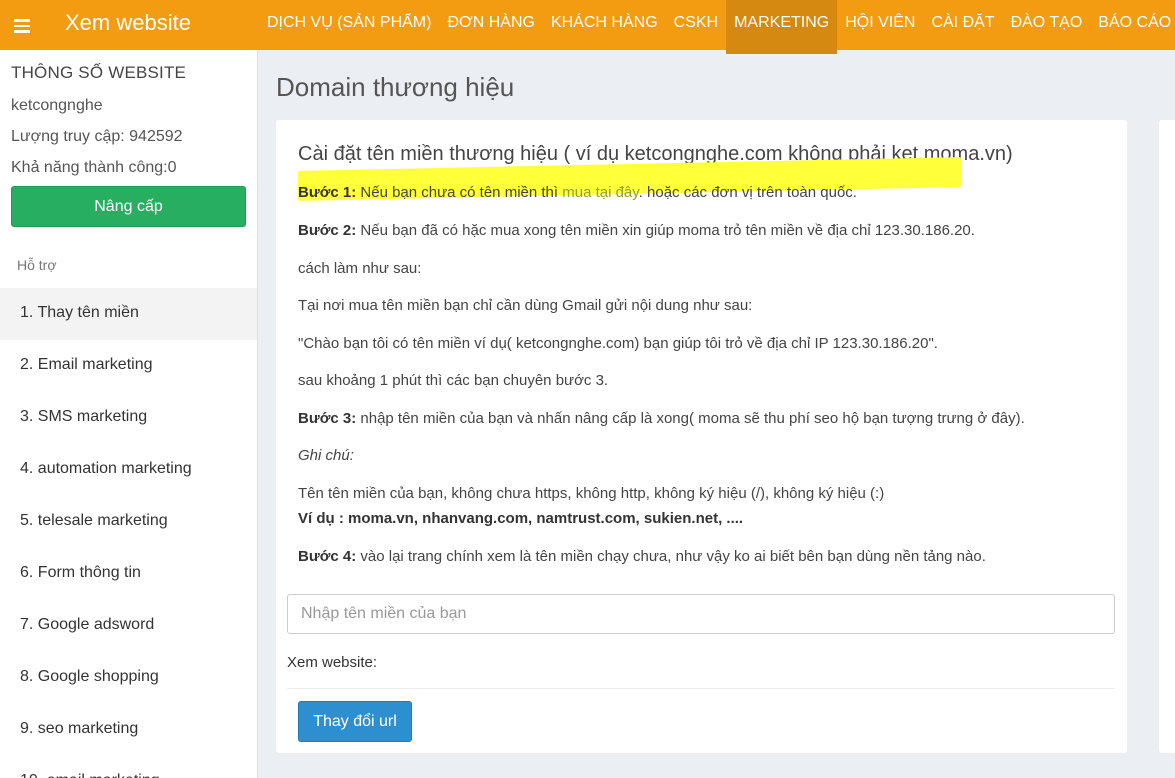 This screenshot has width=1175, height=778. Describe the element at coordinates (327, 192) in the screenshot. I see `step-1-label: Bước 1:` at that location.